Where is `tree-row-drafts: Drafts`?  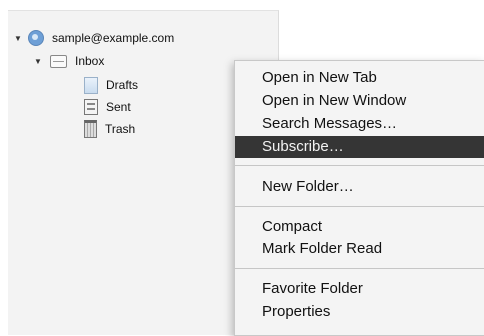
tree-row-drafts: Drafts is located at coordinates (111, 85).